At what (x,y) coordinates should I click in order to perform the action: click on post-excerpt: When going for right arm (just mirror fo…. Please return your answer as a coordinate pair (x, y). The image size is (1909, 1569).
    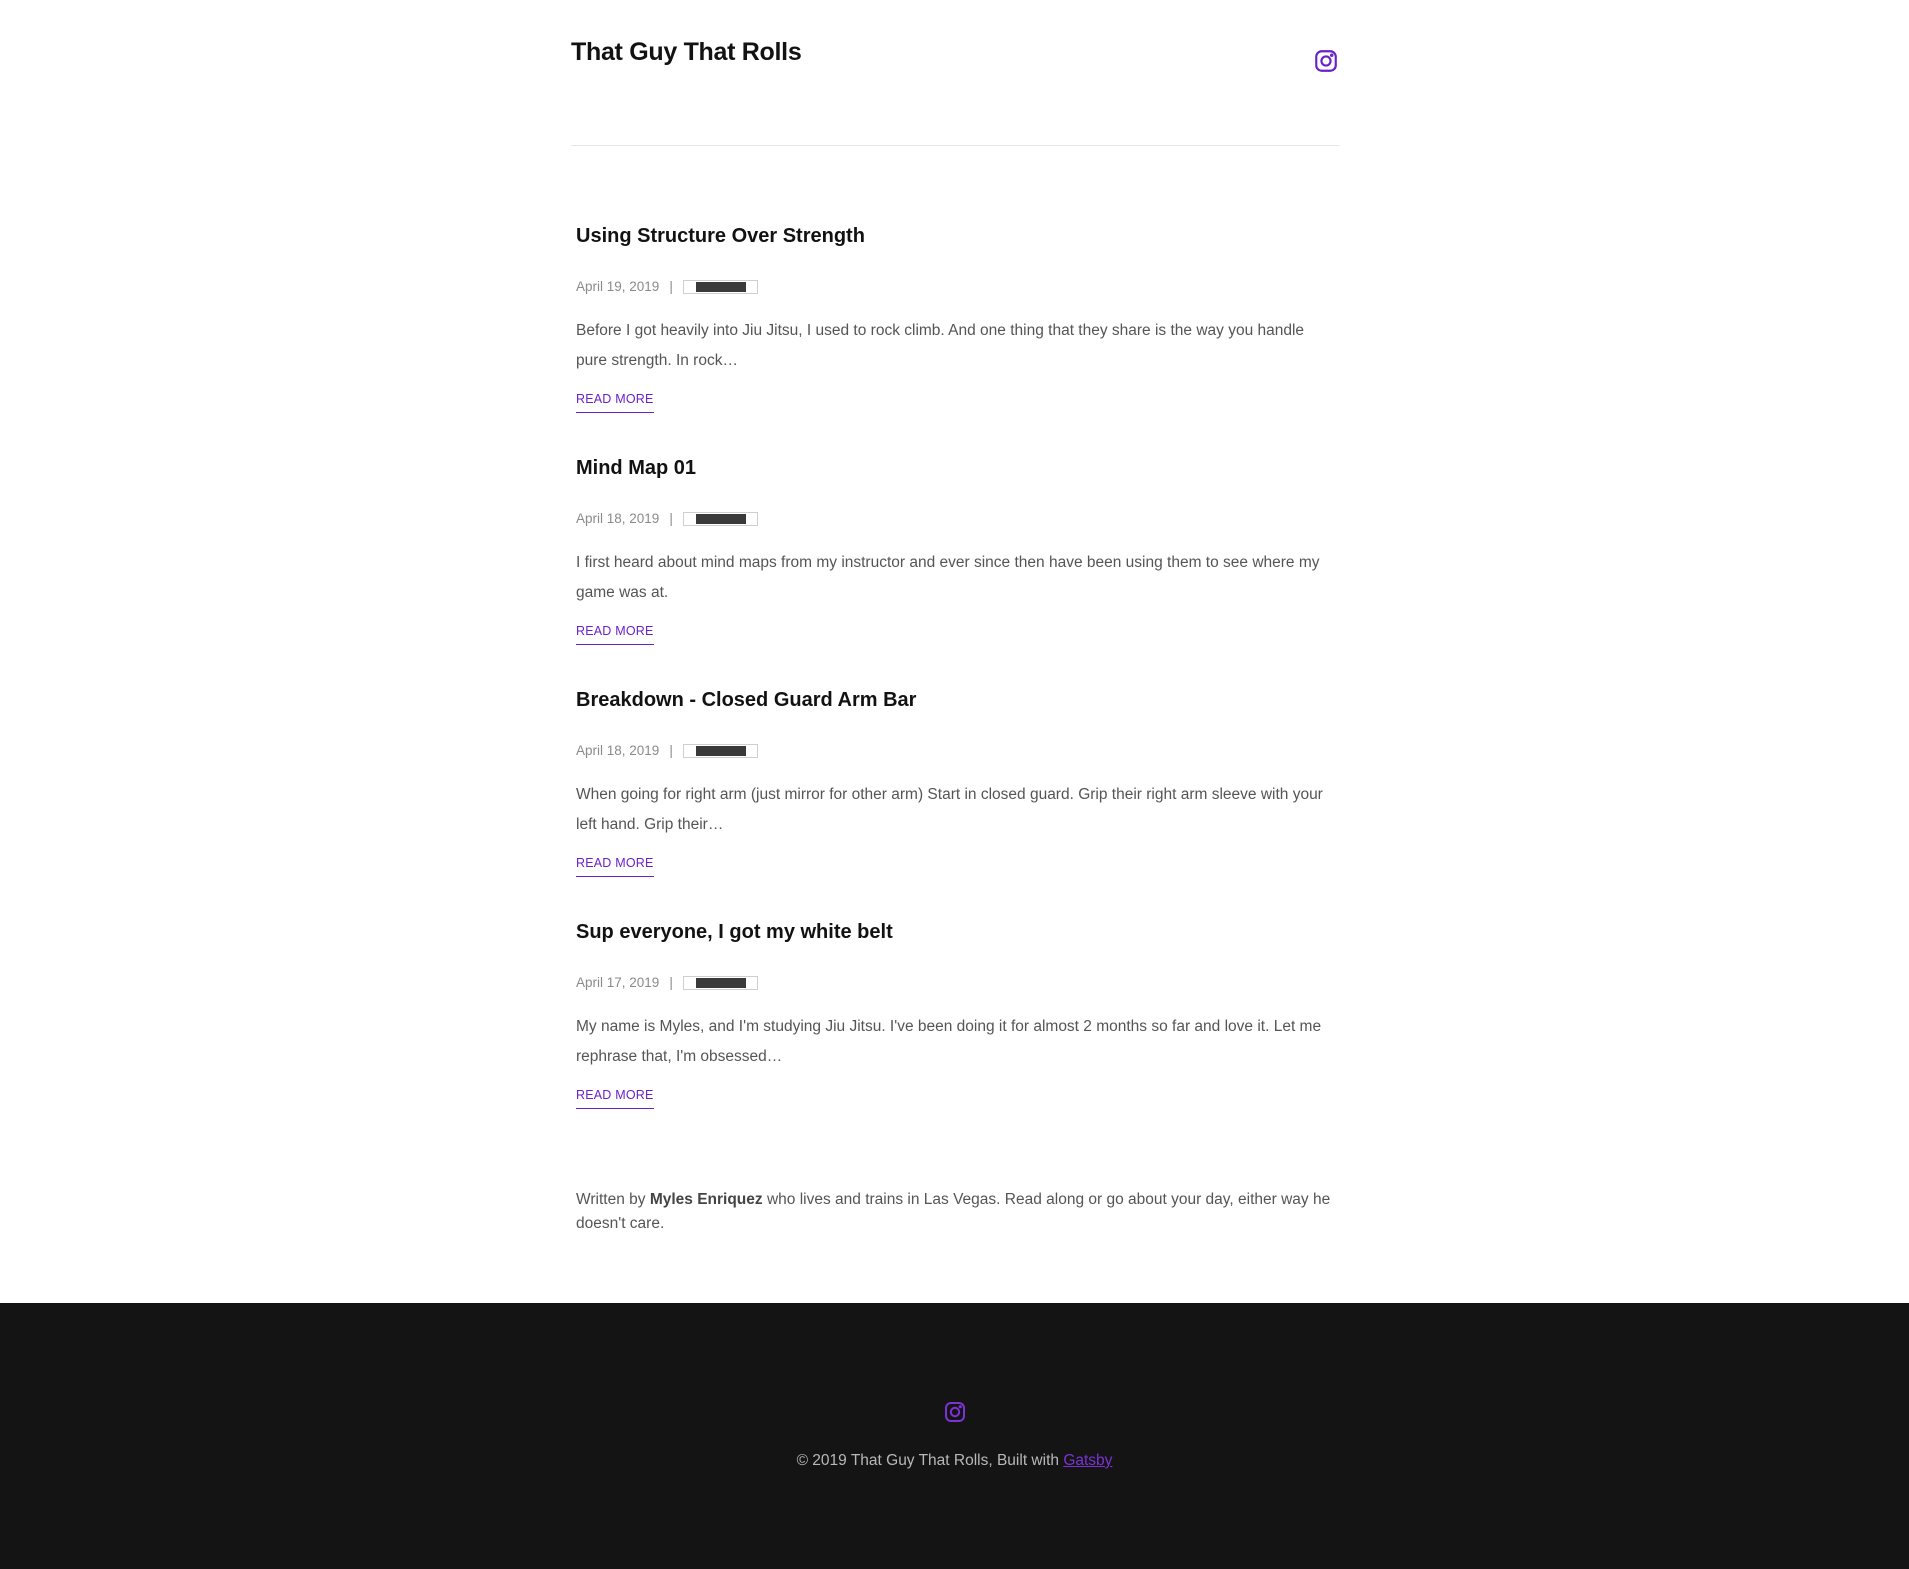
    Looking at the image, I should click on (949, 809).